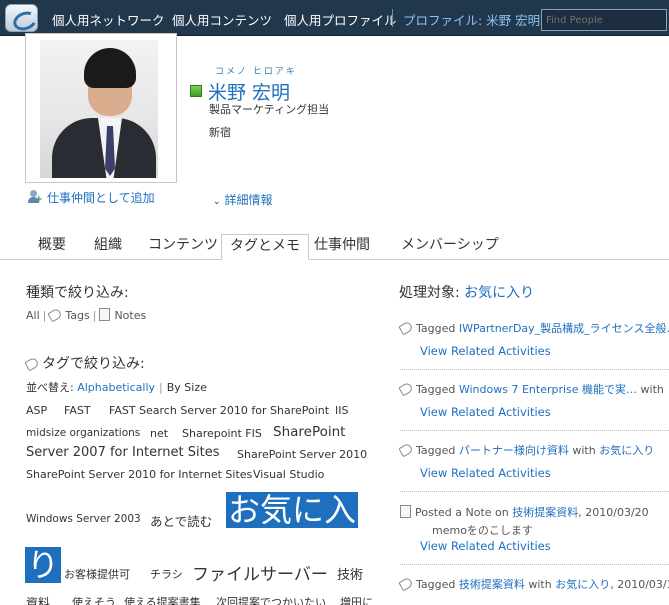  What do you see at coordinates (52, 247) in the screenshot?
I see `tab-overview: 概要` at bounding box center [52, 247].